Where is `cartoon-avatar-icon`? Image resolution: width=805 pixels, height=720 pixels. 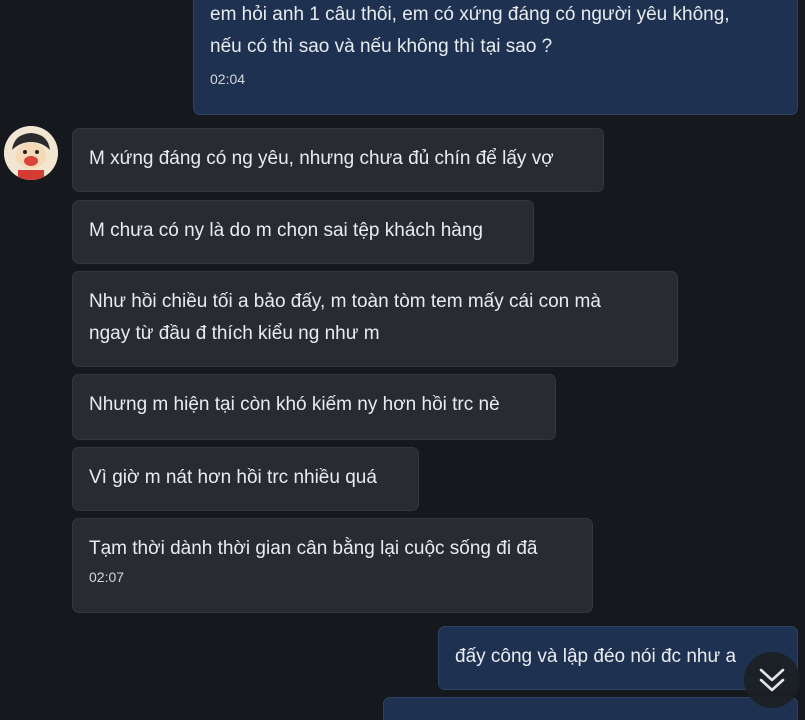 cartoon-avatar-icon is located at coordinates (31, 153).